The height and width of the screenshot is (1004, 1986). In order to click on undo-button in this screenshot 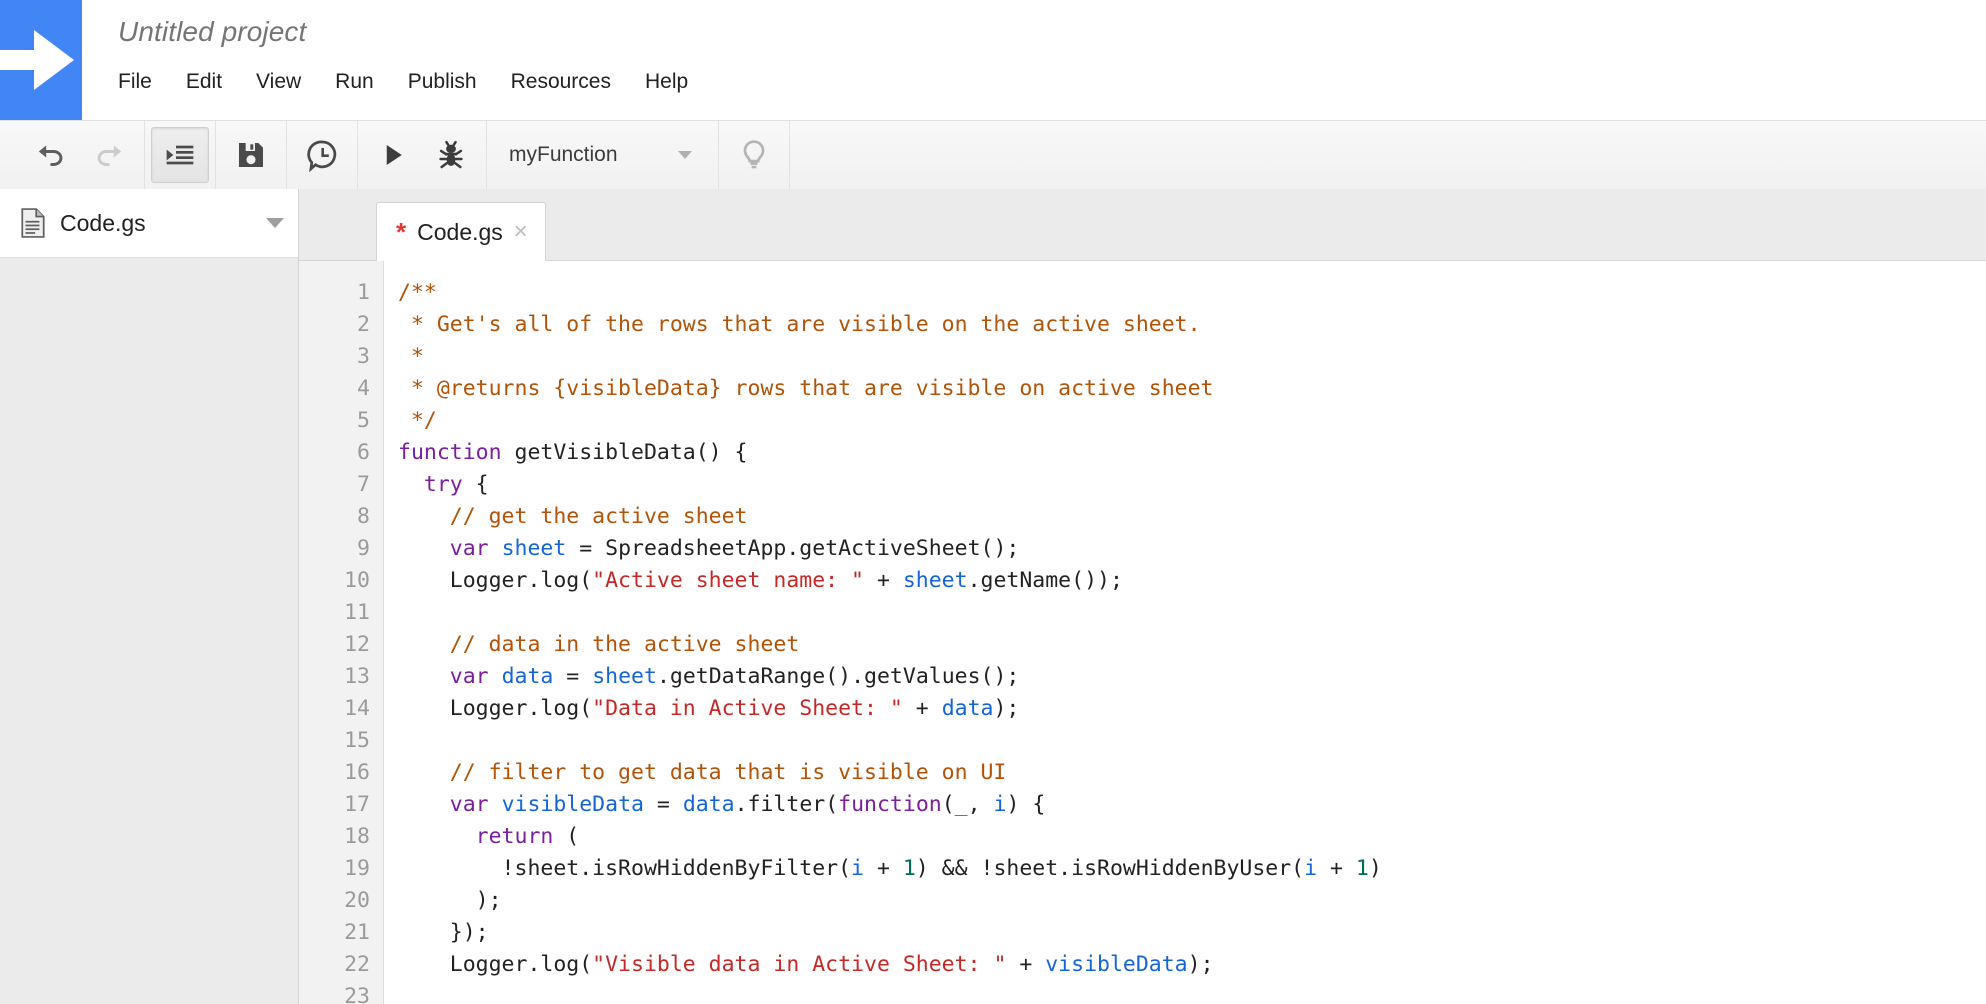, I will do `click(51, 155)`.